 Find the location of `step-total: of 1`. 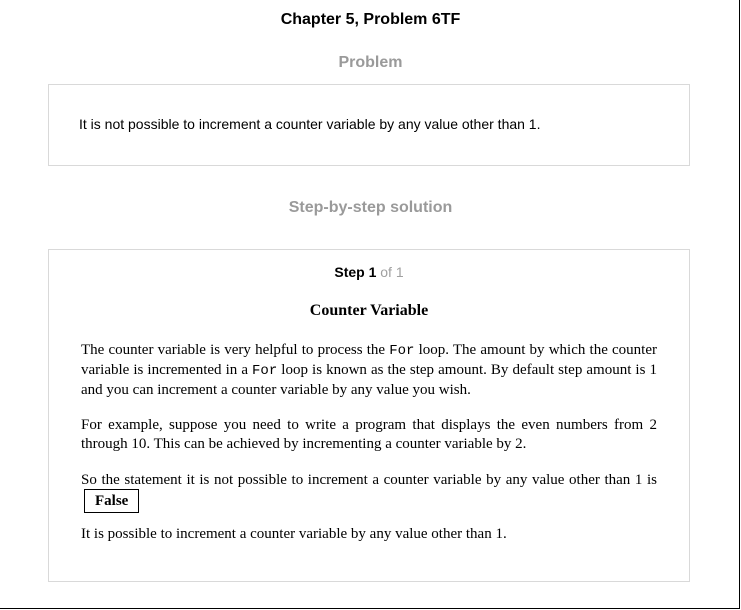

step-total: of 1 is located at coordinates (392, 272).